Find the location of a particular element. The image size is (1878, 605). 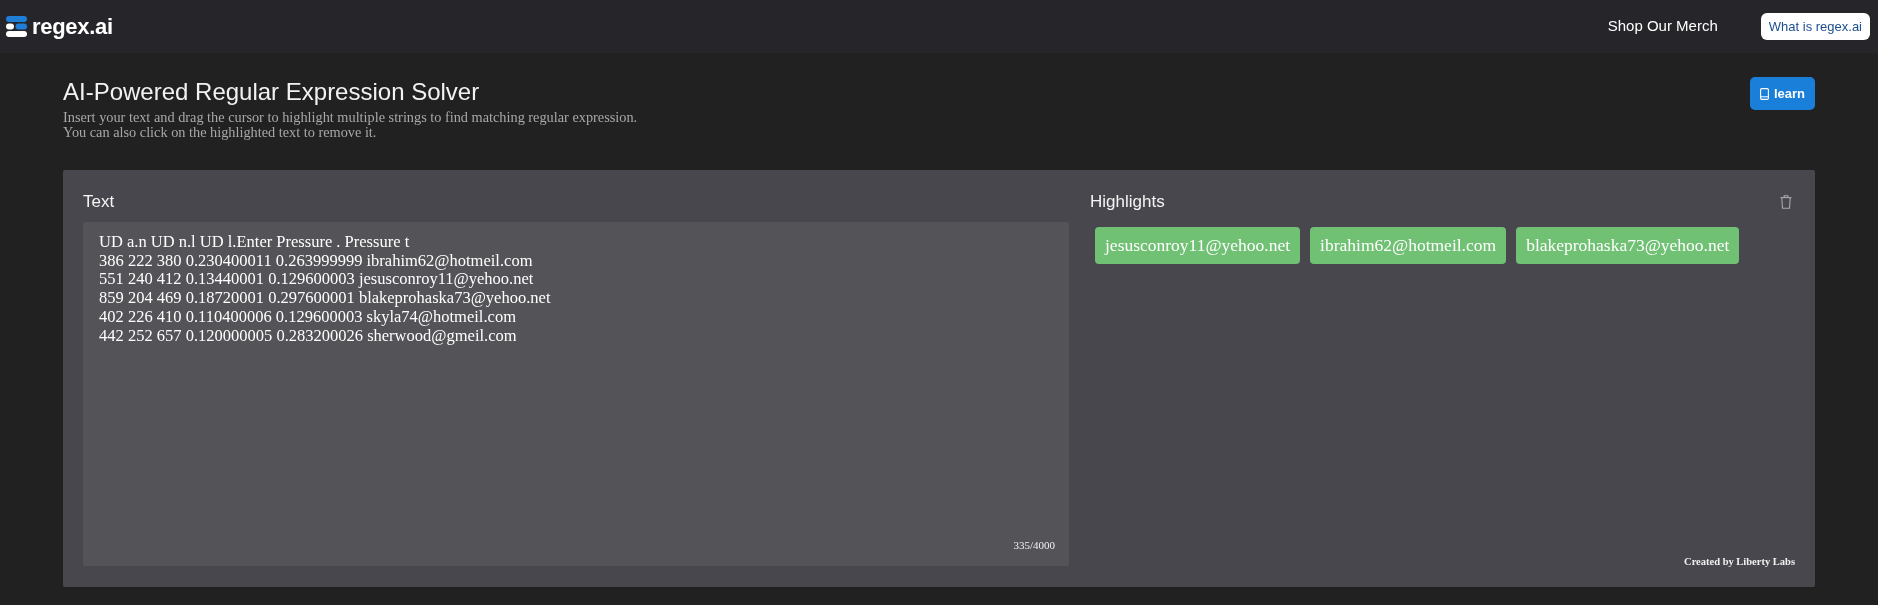

what-is-button: What is regex.ai is located at coordinates (1815, 26).